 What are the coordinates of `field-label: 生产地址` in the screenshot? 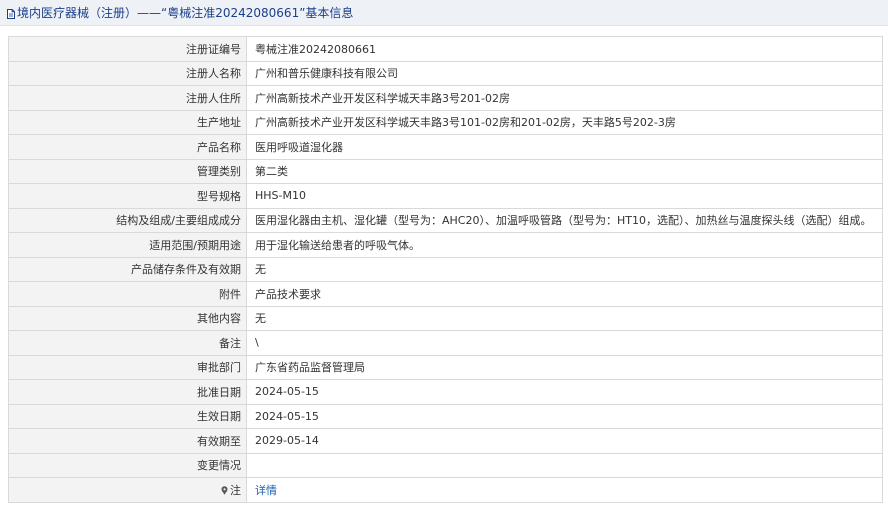 It's located at (127, 122).